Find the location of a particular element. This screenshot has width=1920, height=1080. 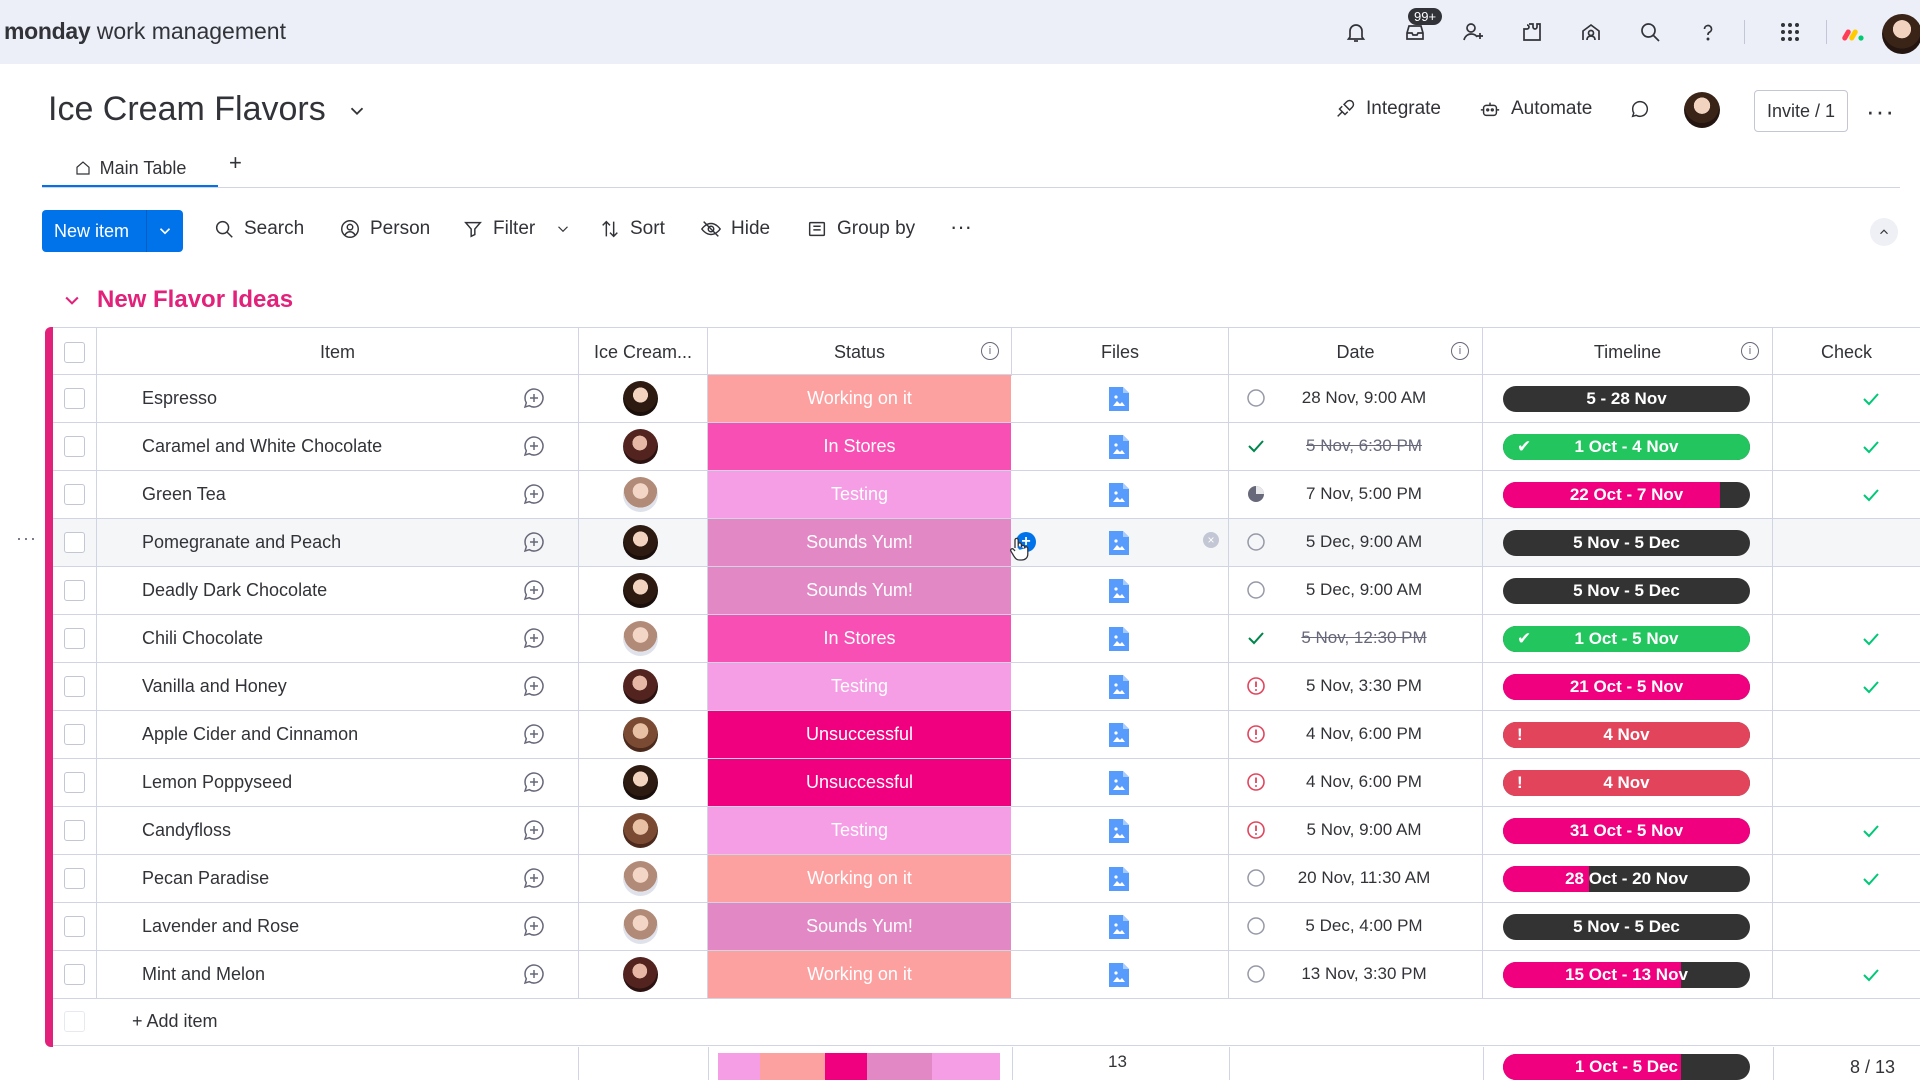

filter-button: Filter is located at coordinates (517, 229).